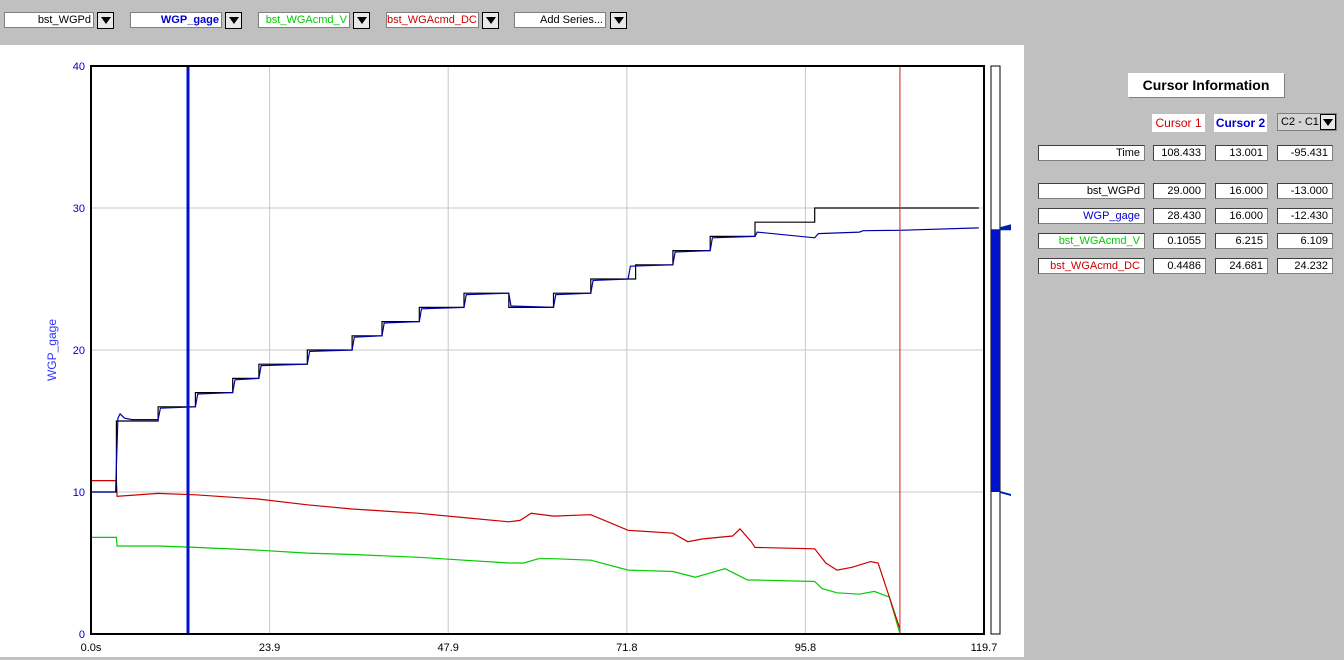  What do you see at coordinates (626, 648) in the screenshot?
I see `x-tick-label: 71.8` at bounding box center [626, 648].